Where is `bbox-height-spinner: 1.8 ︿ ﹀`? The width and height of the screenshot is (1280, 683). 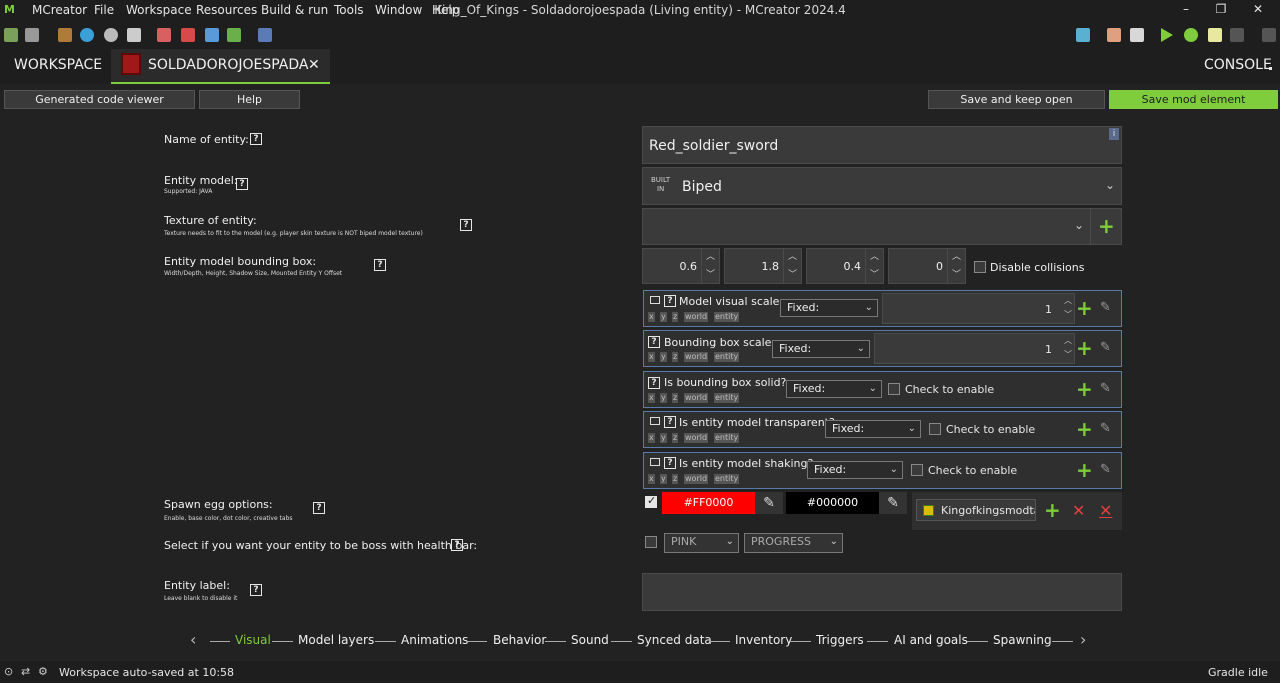 bbox-height-spinner: 1.8 ︿ ﹀ is located at coordinates (763, 266).